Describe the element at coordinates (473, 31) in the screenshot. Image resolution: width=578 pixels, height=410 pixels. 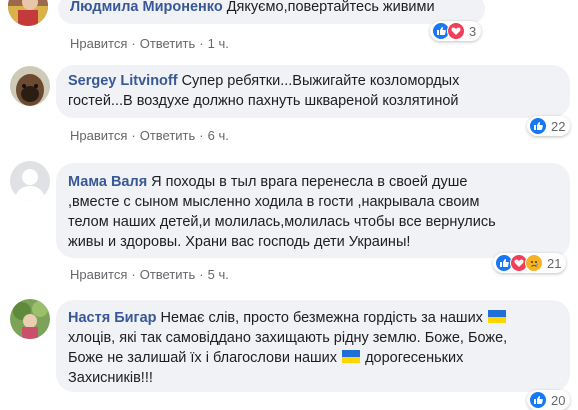
I see `reaction-count: 3` at that location.